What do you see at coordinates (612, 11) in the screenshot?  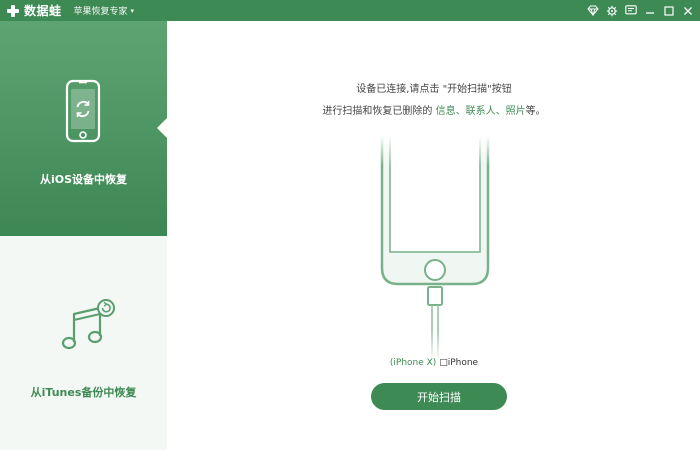 I see `settings-icon` at bounding box center [612, 11].